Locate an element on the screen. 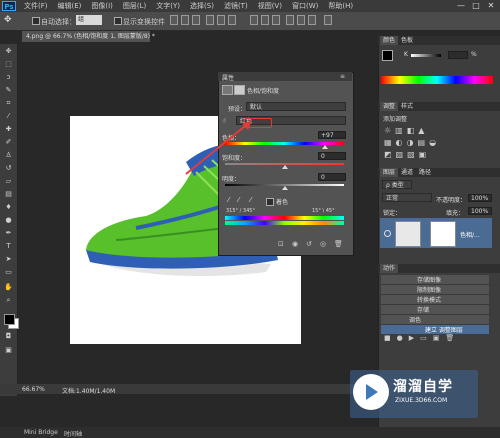  menu-filter: 滤镜(T) is located at coordinates (236, 6).